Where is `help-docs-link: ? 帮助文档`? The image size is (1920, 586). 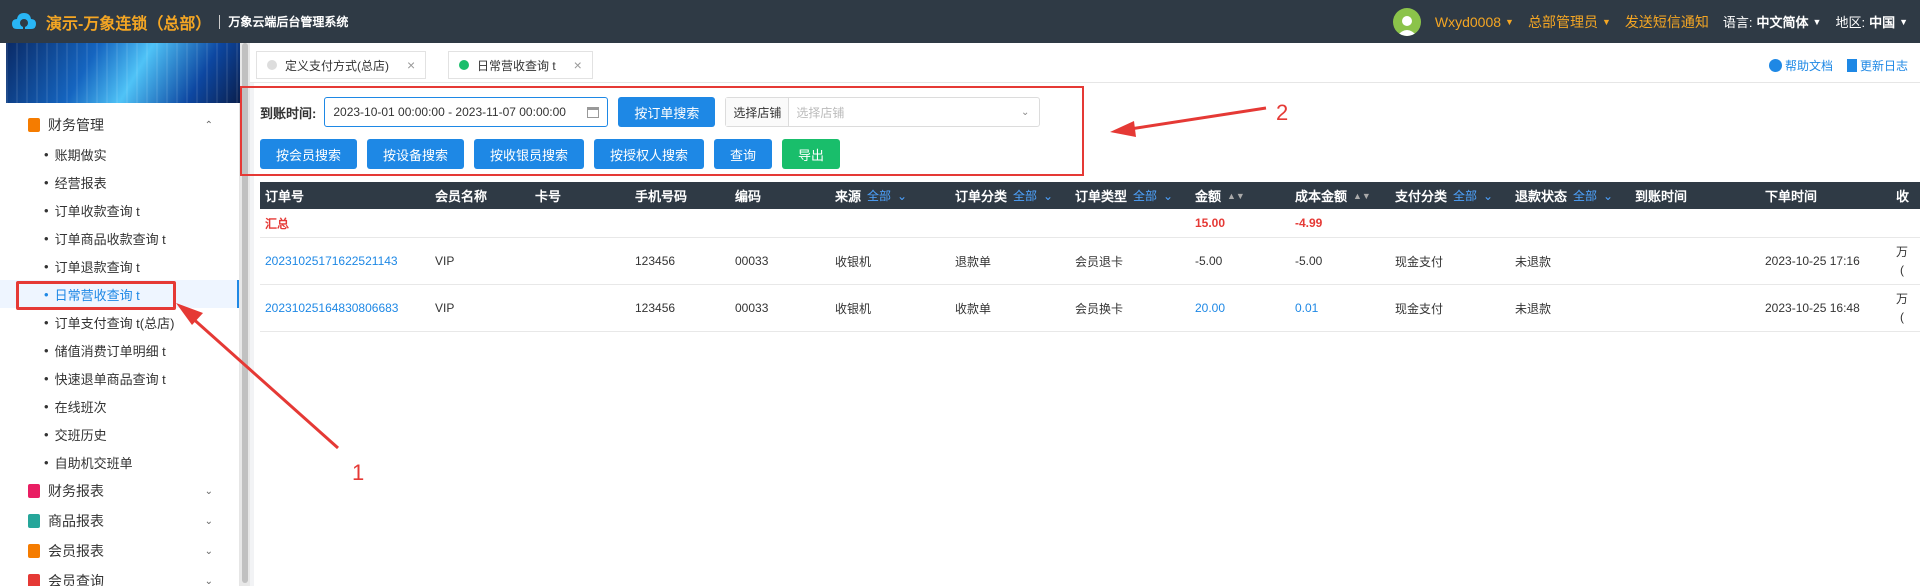 help-docs-link: ? 帮助文档 is located at coordinates (1800, 65).